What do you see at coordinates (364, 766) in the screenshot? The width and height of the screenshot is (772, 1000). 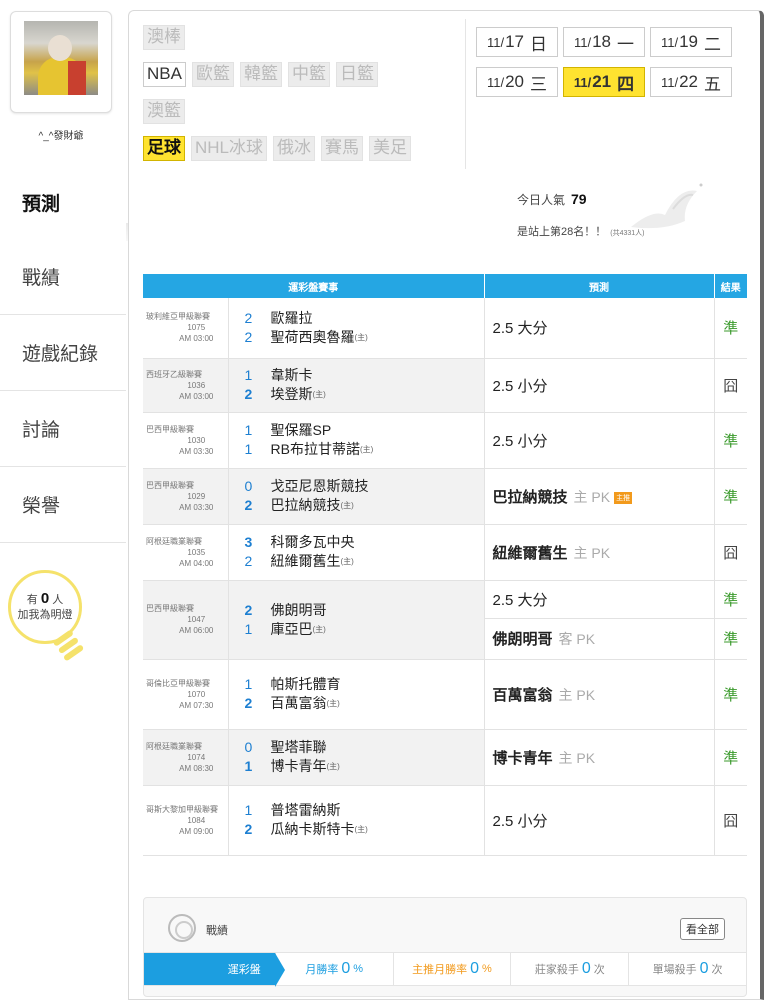 I see `team-home: 1 博卡青年 (主)` at bounding box center [364, 766].